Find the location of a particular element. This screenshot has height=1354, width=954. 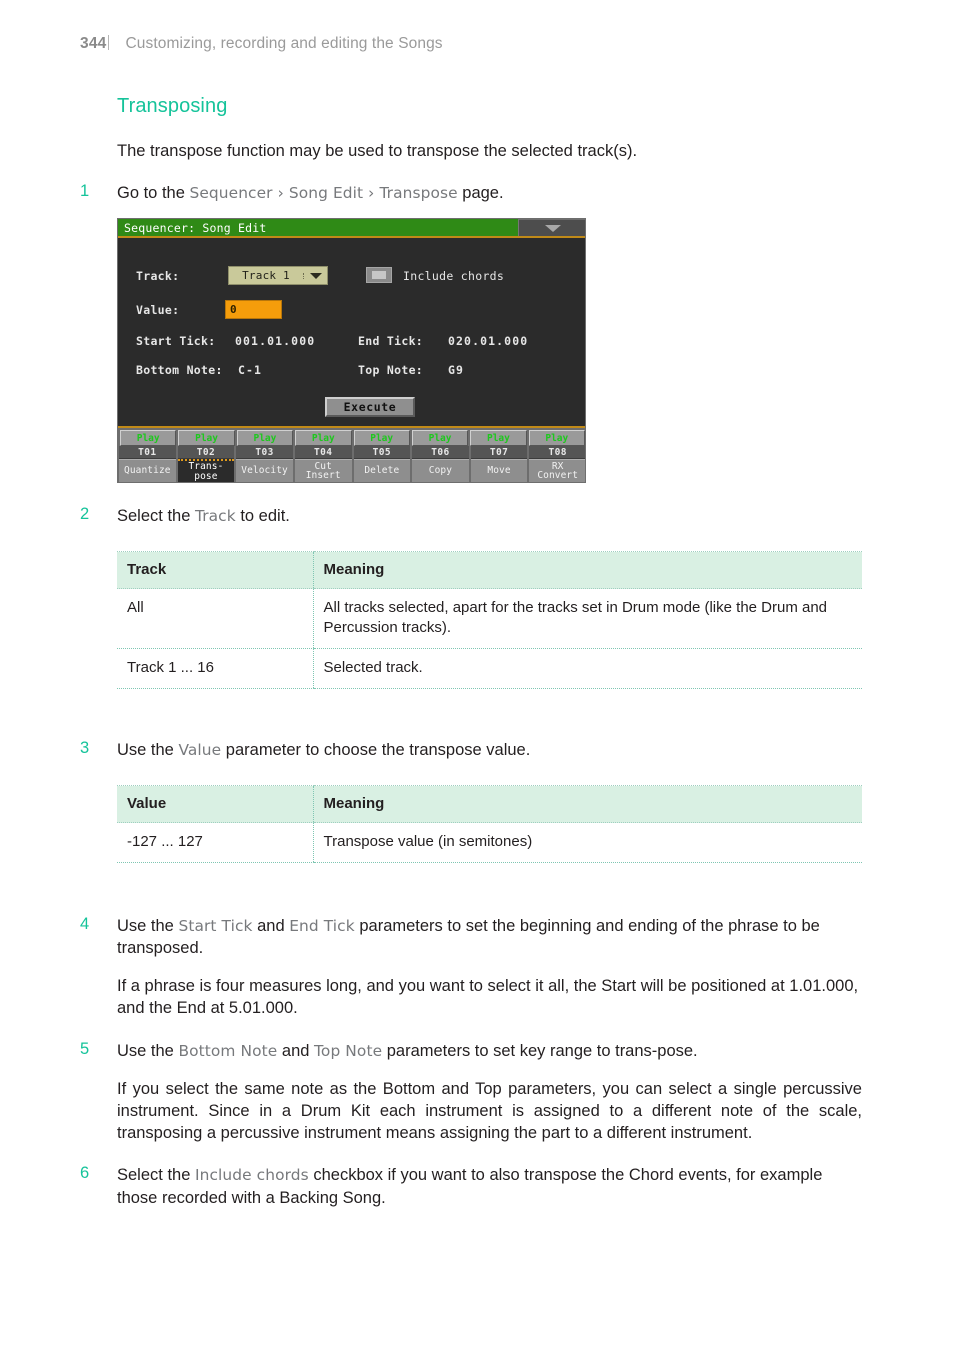

start-tick-label: Start Tick: is located at coordinates (176, 341).